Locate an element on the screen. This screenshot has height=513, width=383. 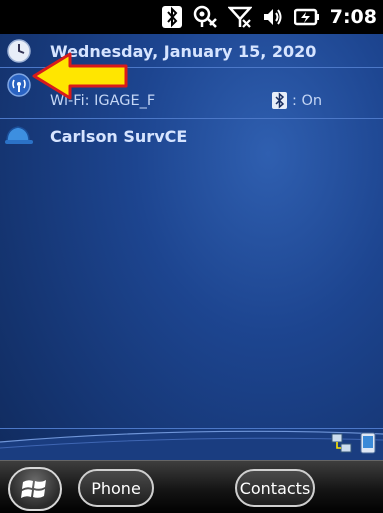
divider is located at coordinates (191, 428).